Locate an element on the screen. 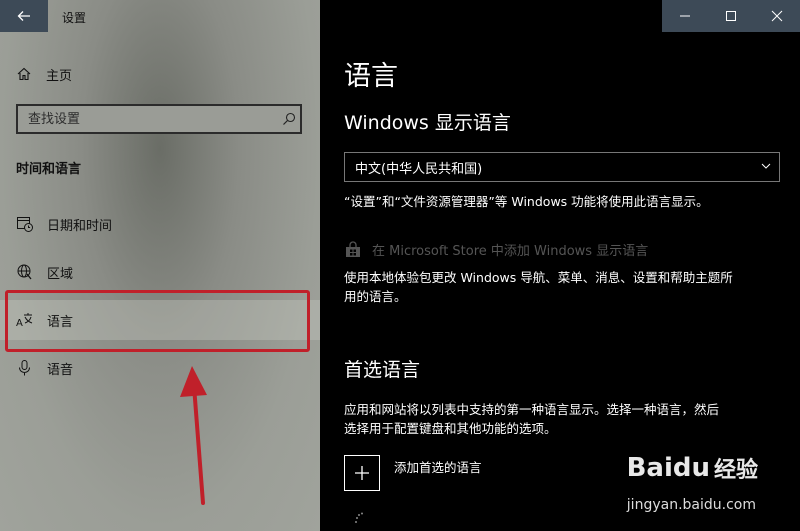 This screenshot has width=800, height=531. display-language-description: “设置”和“文件资源管理器”等 Windows 功能将使用此语言显示。 is located at coordinates (526, 201).